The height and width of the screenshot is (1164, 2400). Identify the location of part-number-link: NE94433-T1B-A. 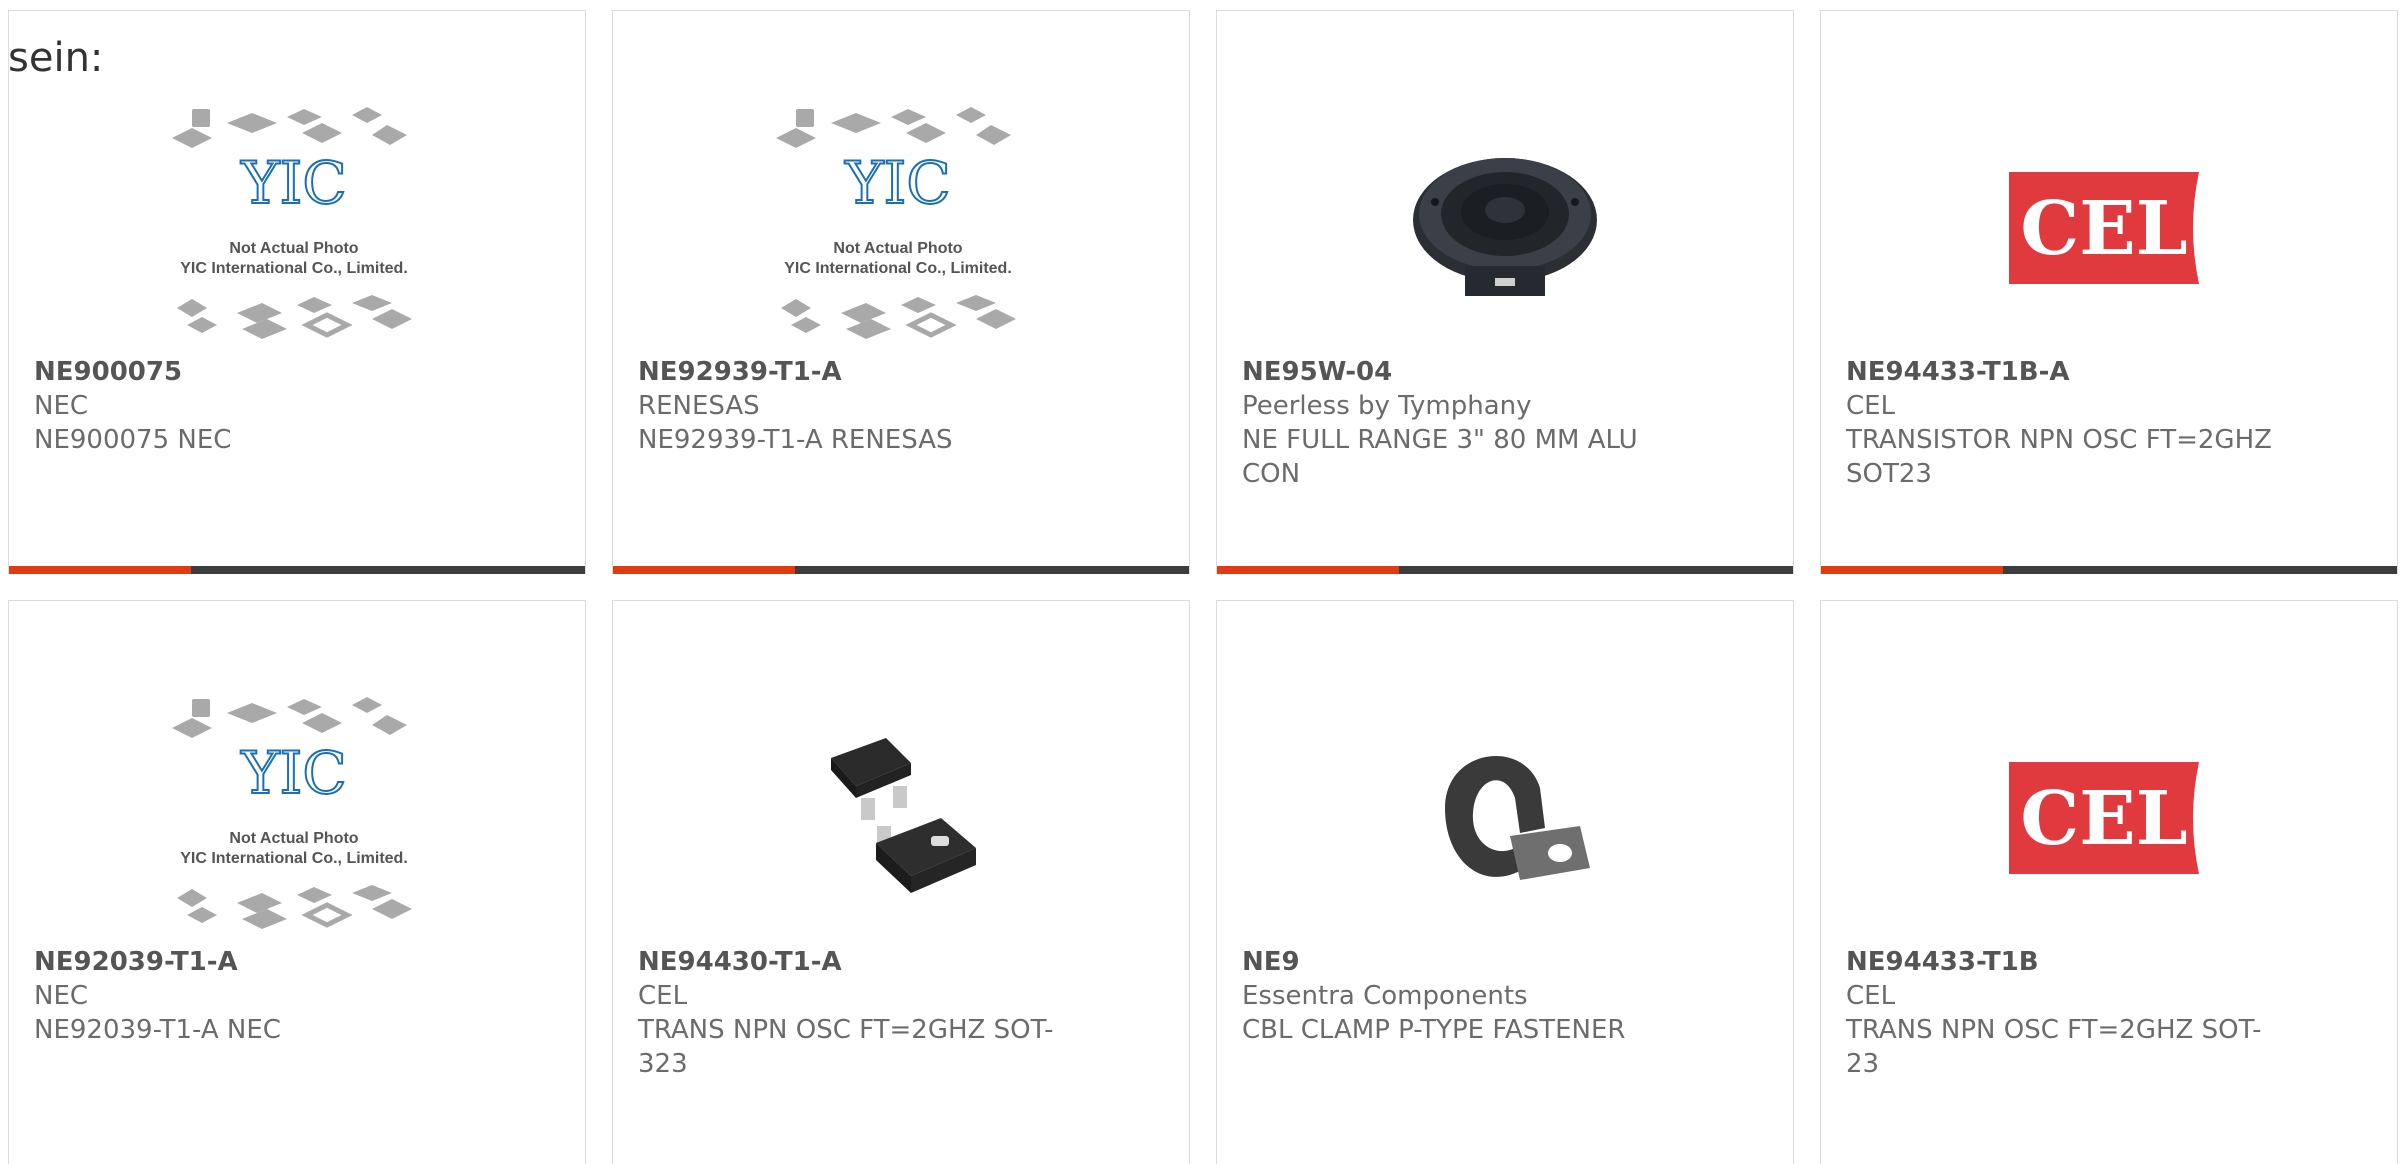
(2106, 372).